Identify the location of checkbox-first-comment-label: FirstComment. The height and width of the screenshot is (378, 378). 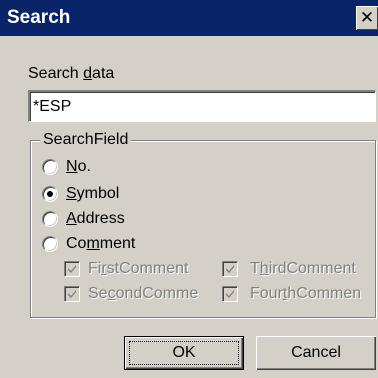
(138, 268).